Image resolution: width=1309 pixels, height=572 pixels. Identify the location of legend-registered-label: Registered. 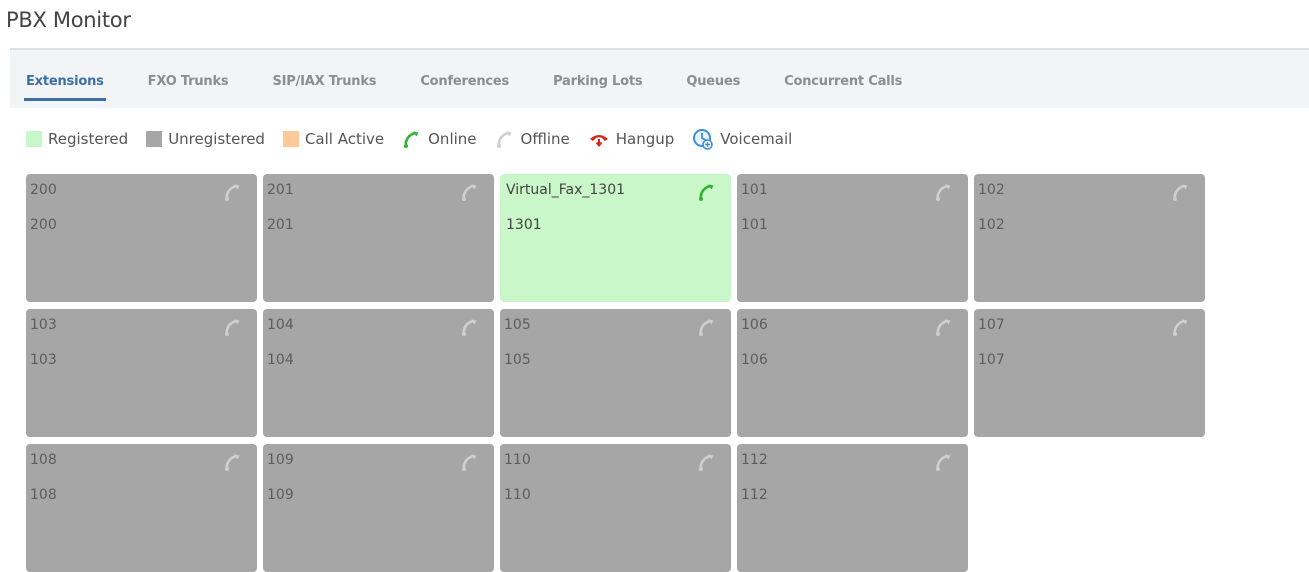
(88, 139).